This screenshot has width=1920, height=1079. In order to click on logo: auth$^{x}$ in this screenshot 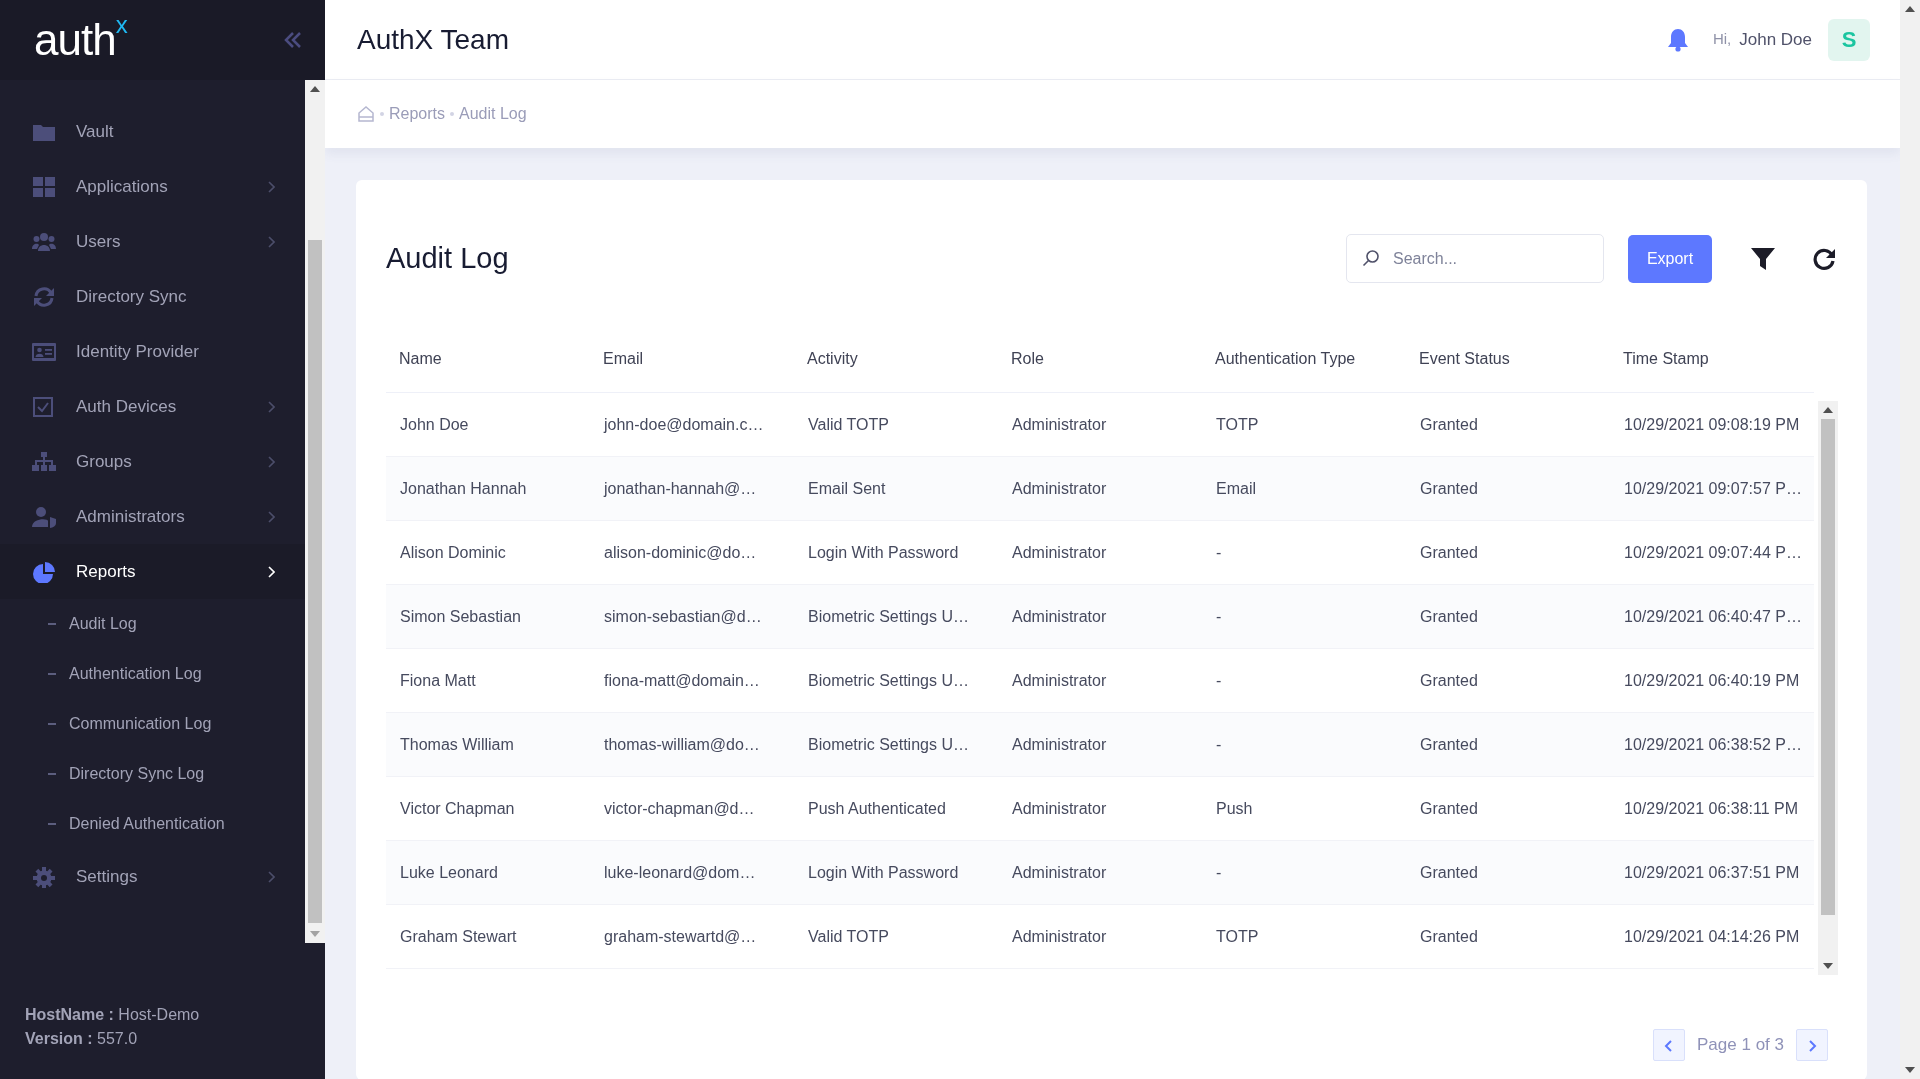, I will do `click(80, 40)`.